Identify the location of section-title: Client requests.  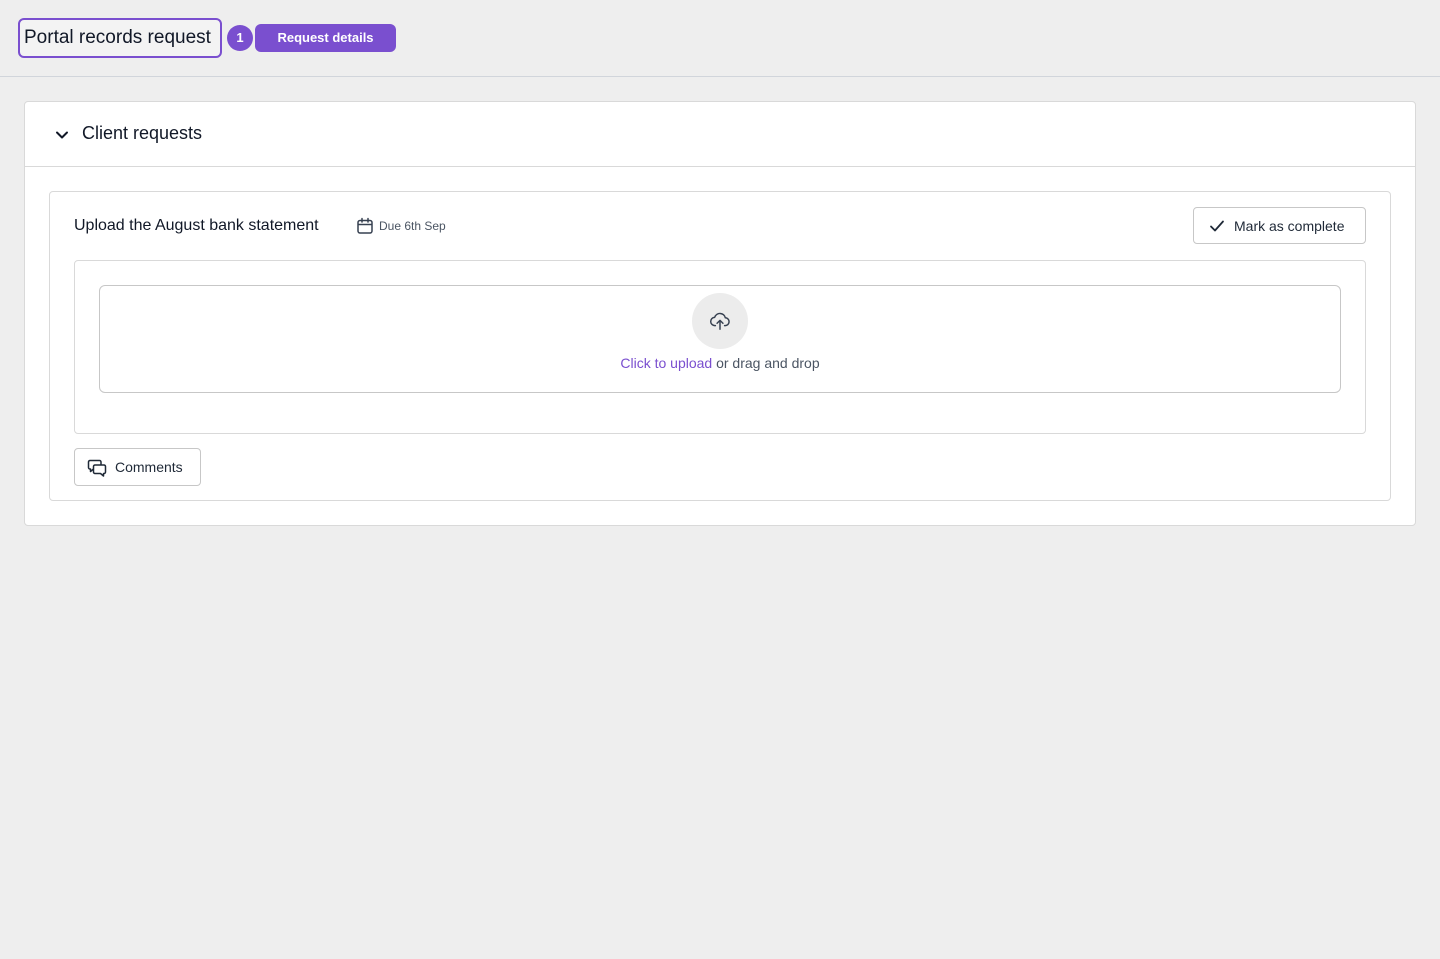
(142, 133).